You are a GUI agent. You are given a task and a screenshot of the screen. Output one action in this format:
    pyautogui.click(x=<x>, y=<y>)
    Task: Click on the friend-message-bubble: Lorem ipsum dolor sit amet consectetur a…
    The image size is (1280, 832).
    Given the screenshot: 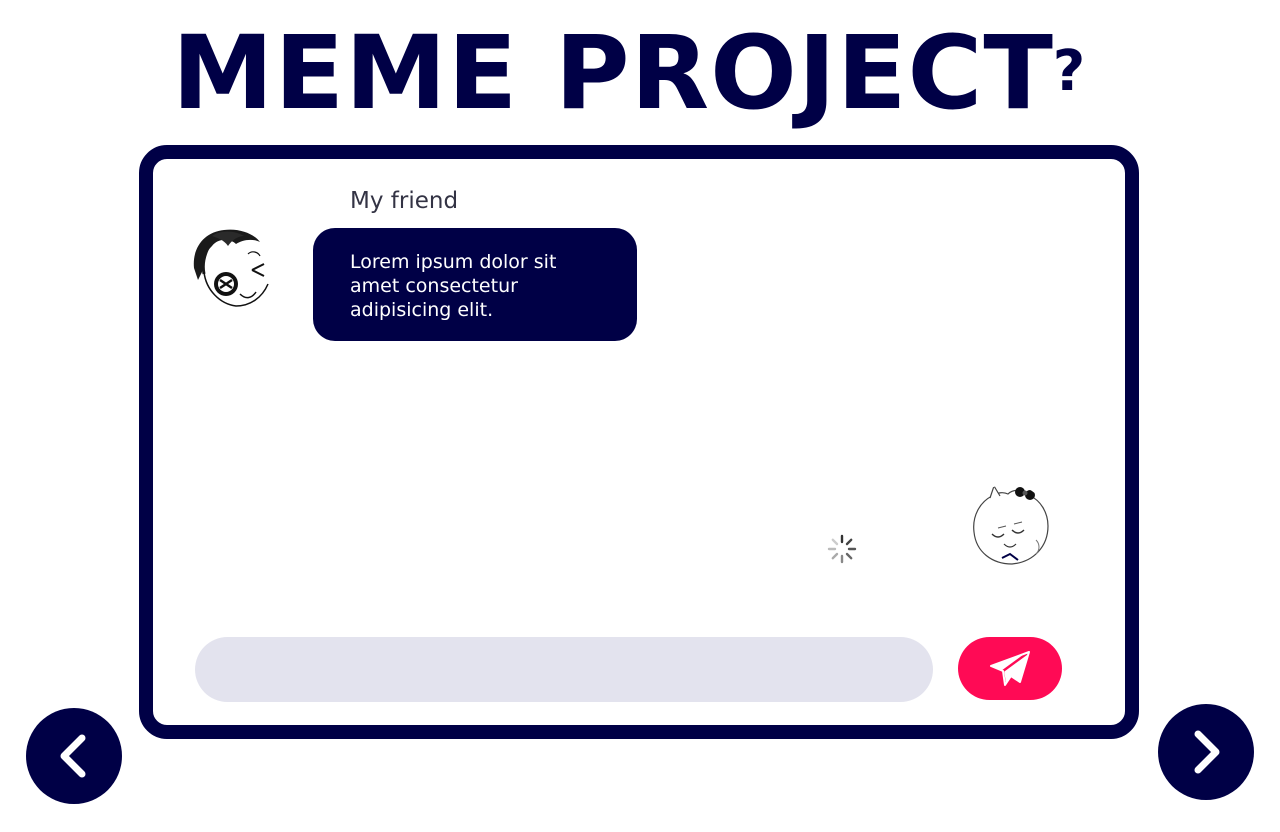 What is the action you would take?
    pyautogui.click(x=475, y=284)
    